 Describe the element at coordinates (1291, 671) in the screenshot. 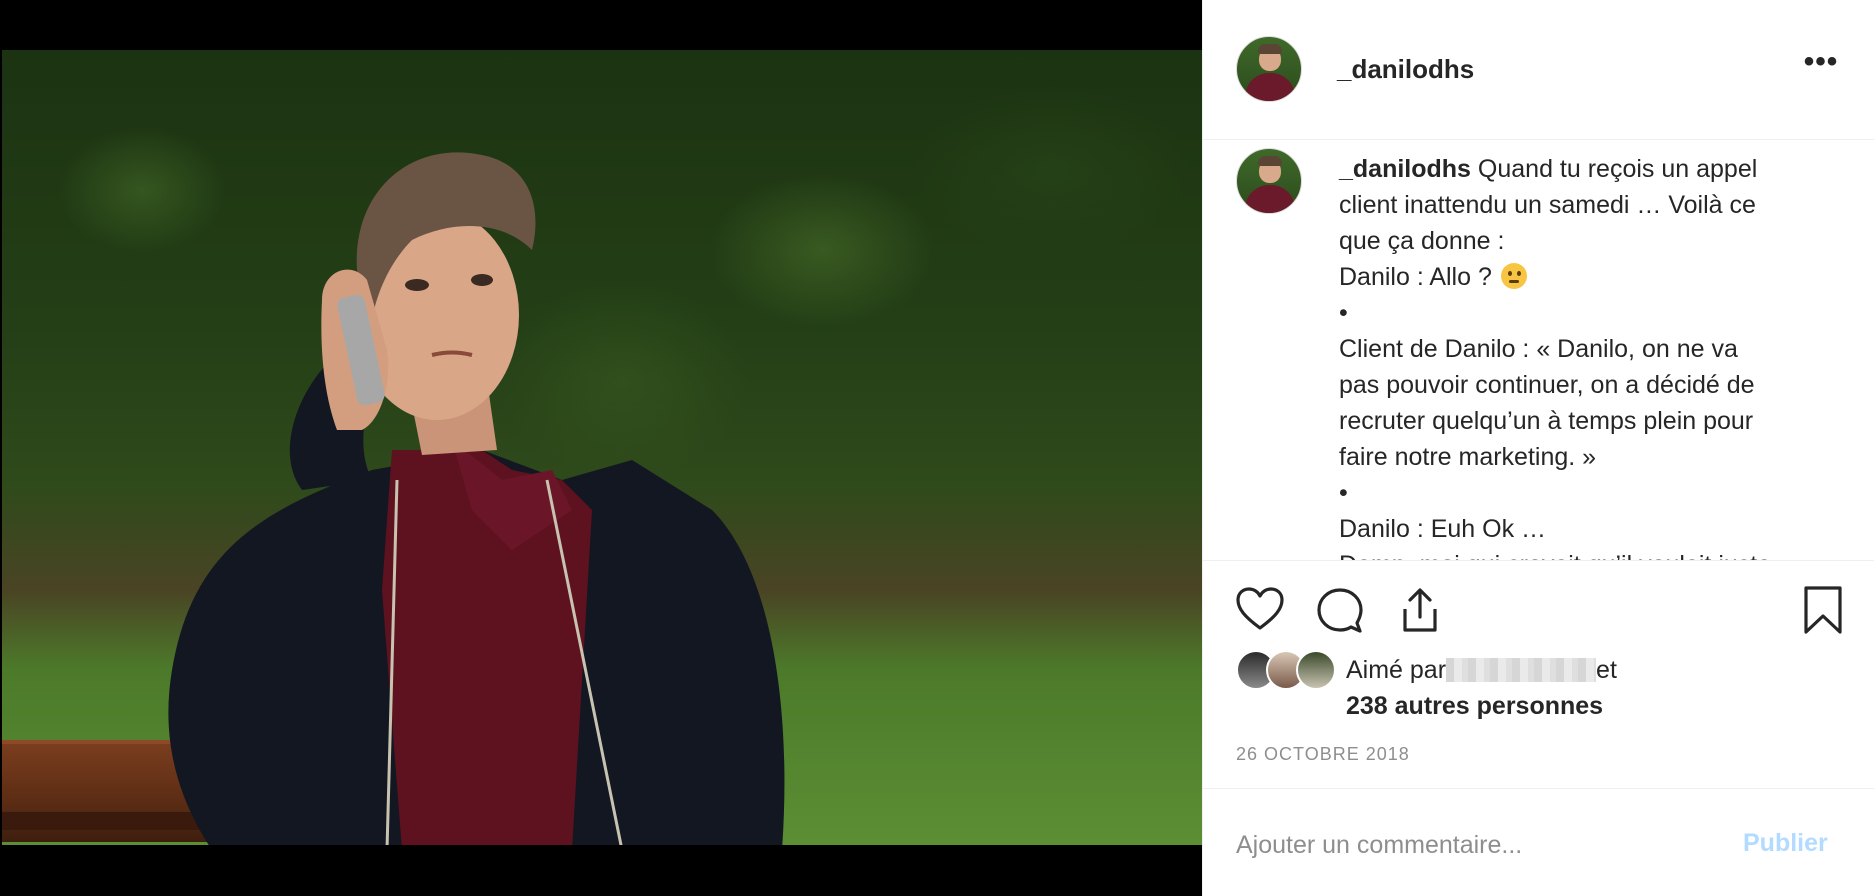

I see `liker-avatars` at that location.